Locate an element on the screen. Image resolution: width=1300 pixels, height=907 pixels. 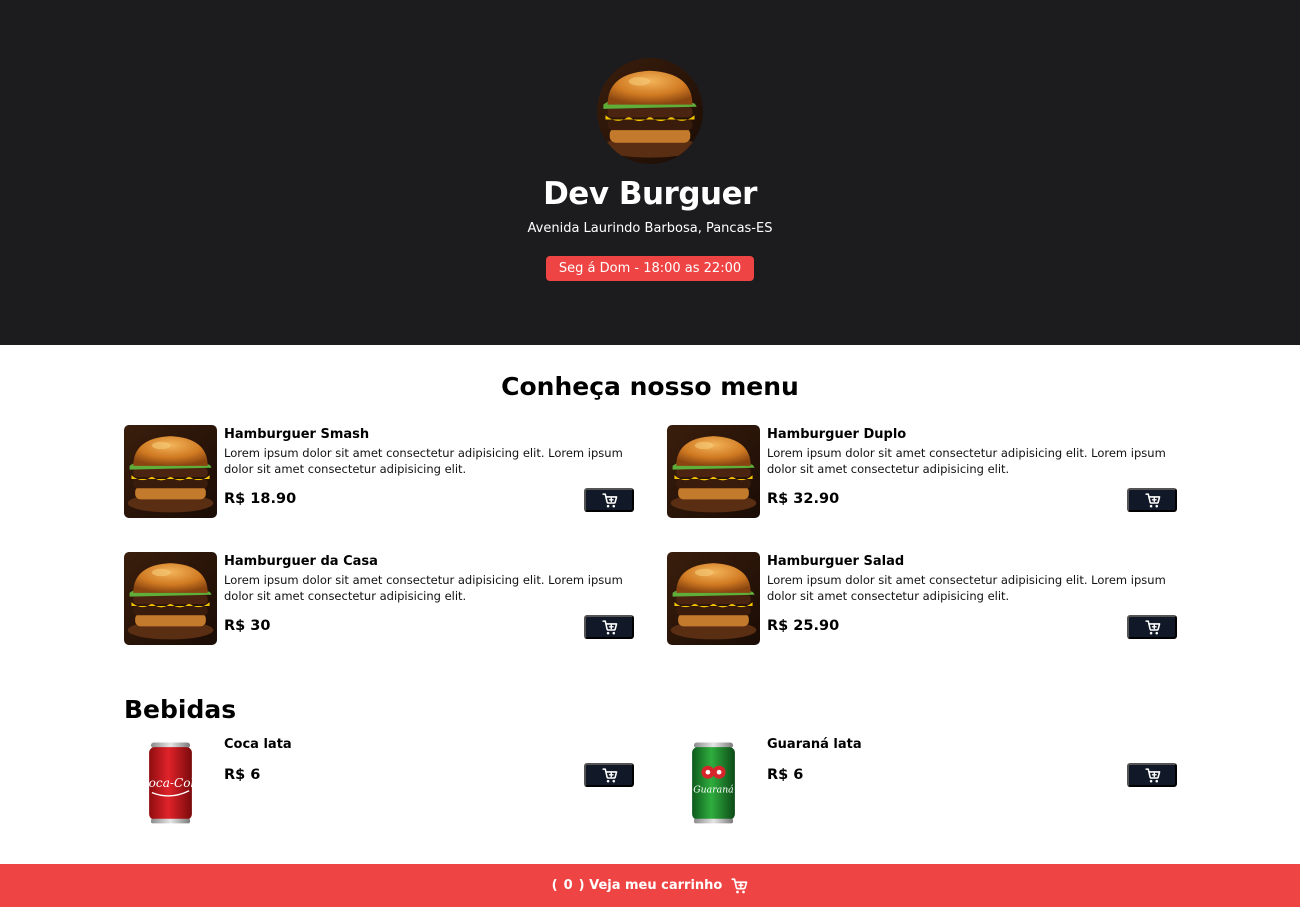
item-name: Coca lata is located at coordinates (258, 744).